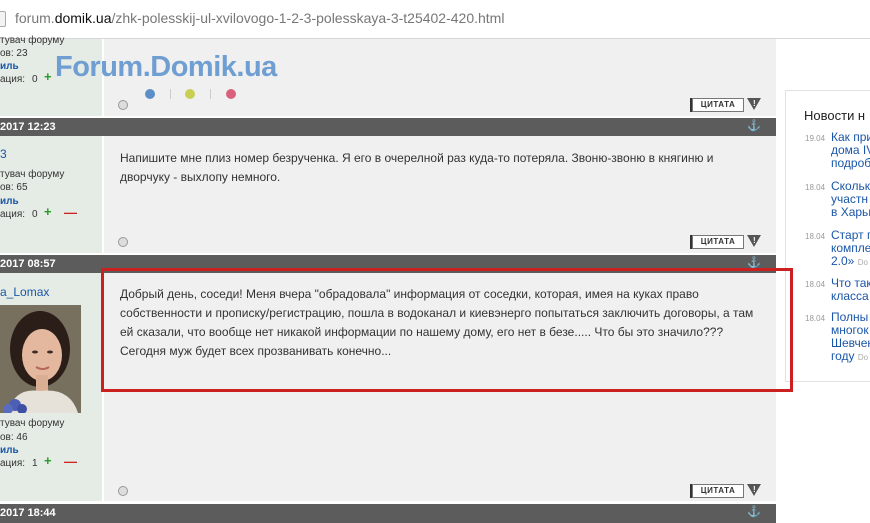  What do you see at coordinates (150, 94) in the screenshot?
I see `logo-dot-blue` at bounding box center [150, 94].